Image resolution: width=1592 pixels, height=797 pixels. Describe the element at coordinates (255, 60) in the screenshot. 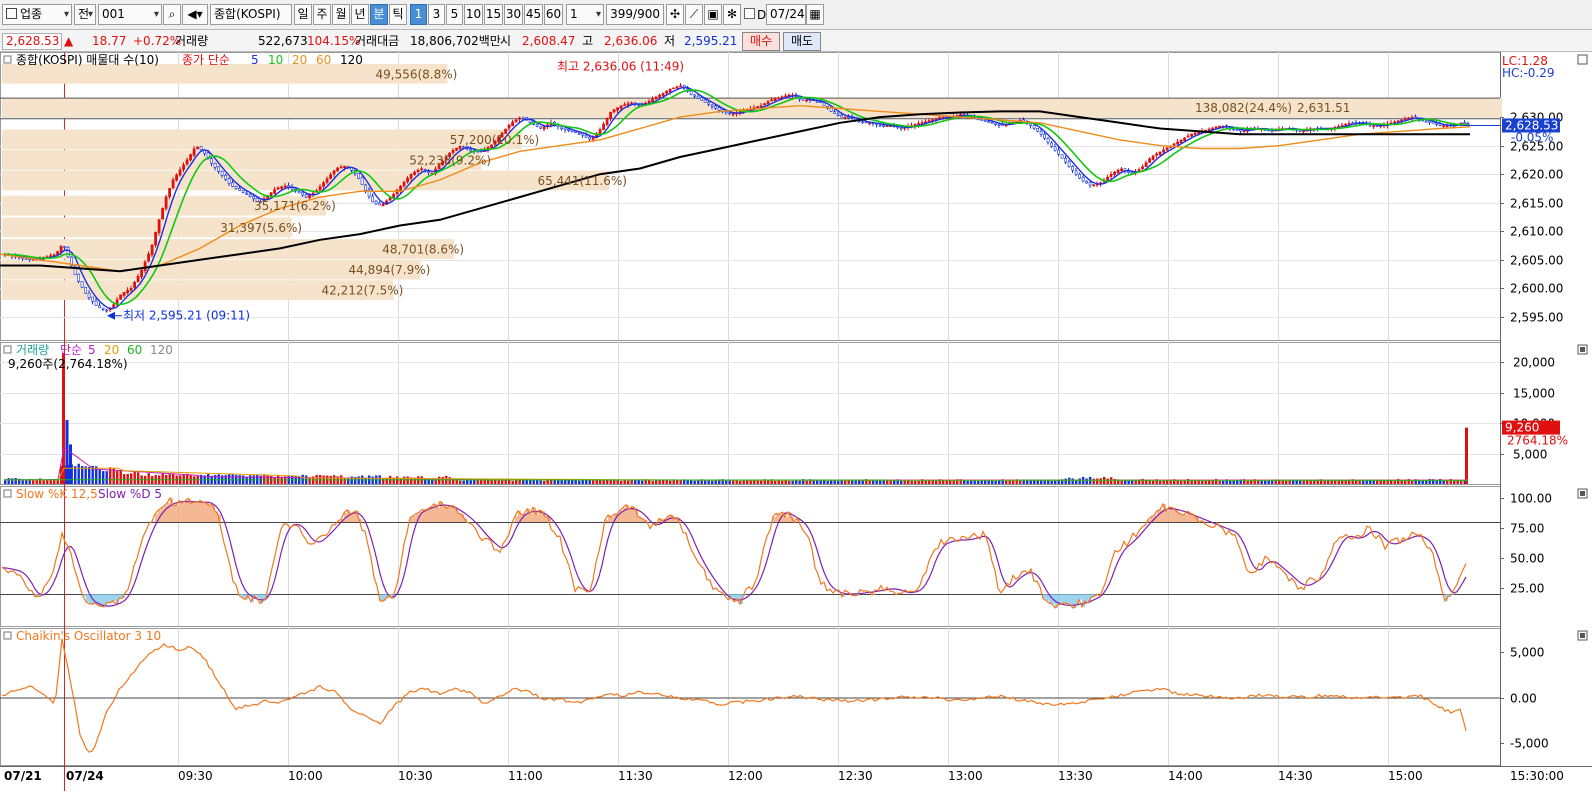

I see `price-legend-item: 5` at that location.